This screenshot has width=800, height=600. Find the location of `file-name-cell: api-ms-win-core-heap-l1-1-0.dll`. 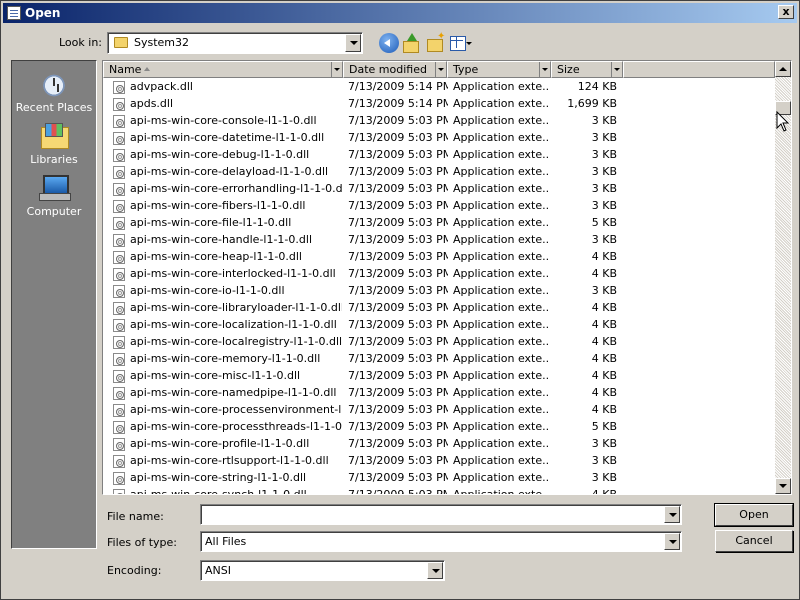

file-name-cell: api-ms-win-core-heap-l1-1-0.dll is located at coordinates (216, 256).